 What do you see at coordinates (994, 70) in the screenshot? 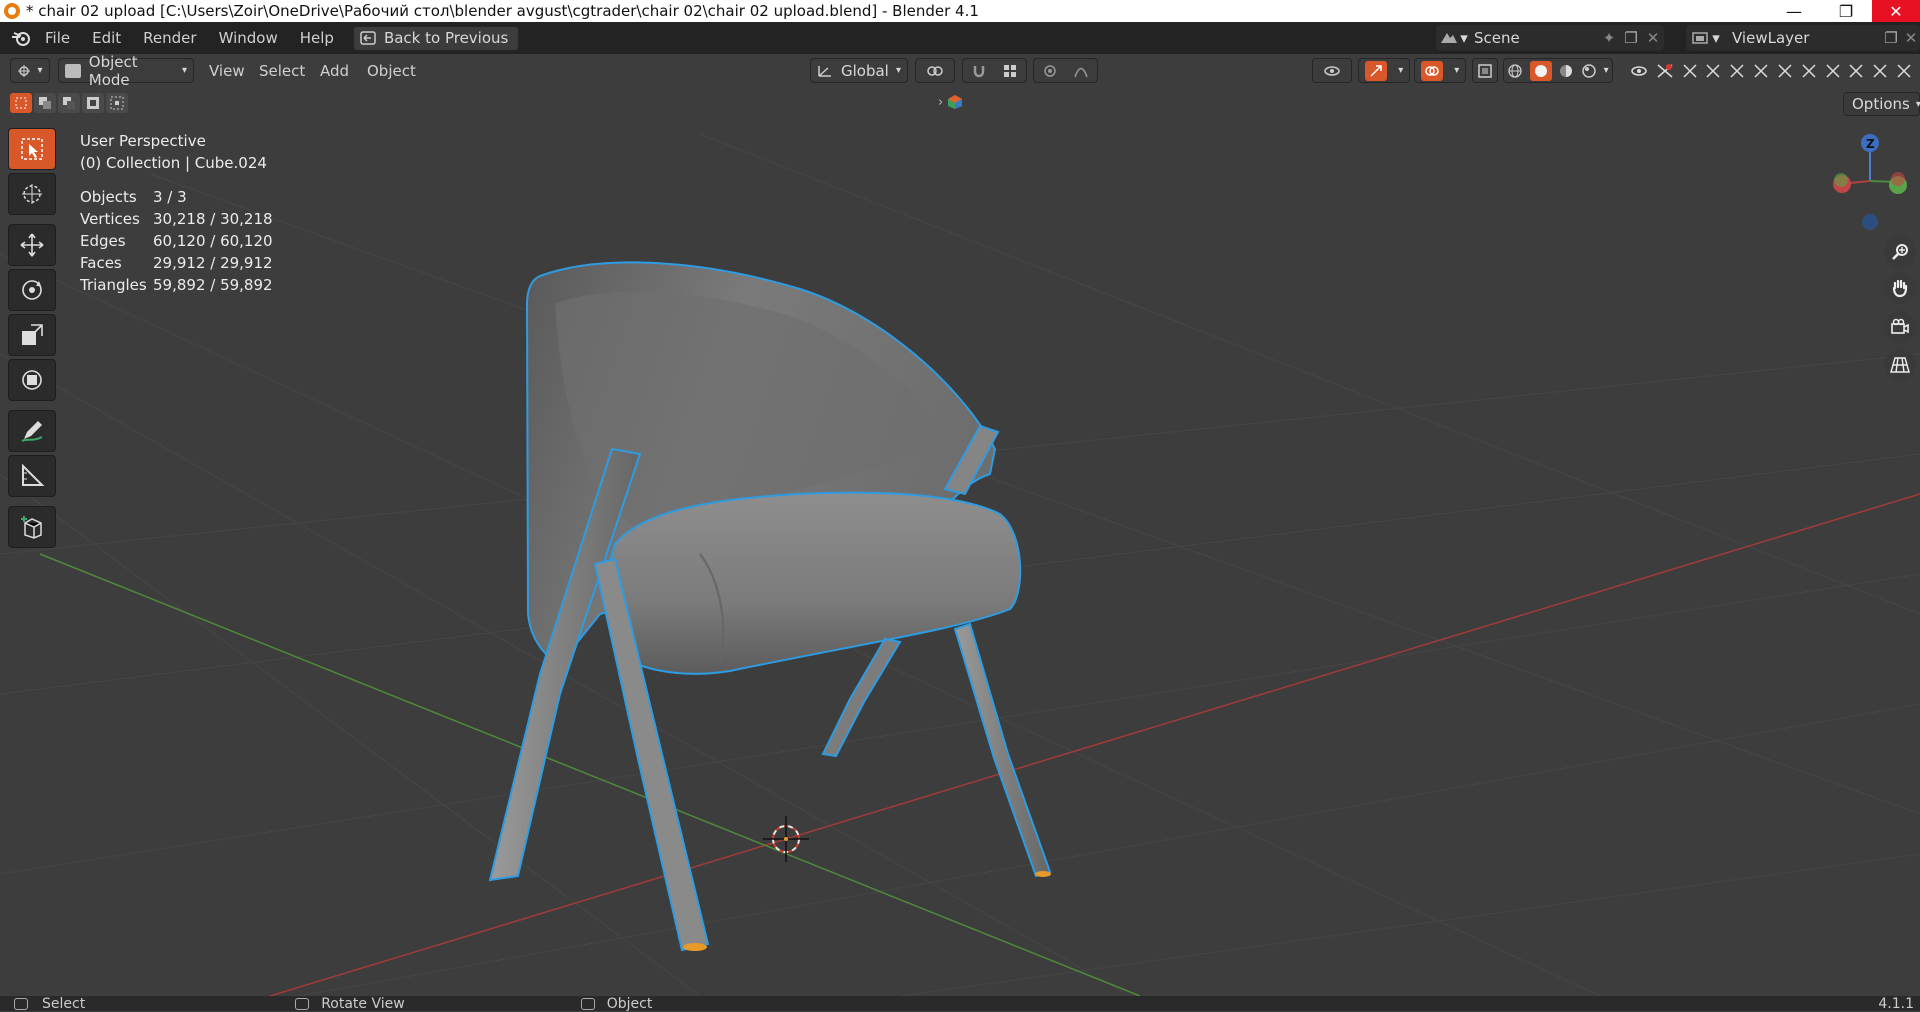
I see `snap-controls` at bounding box center [994, 70].